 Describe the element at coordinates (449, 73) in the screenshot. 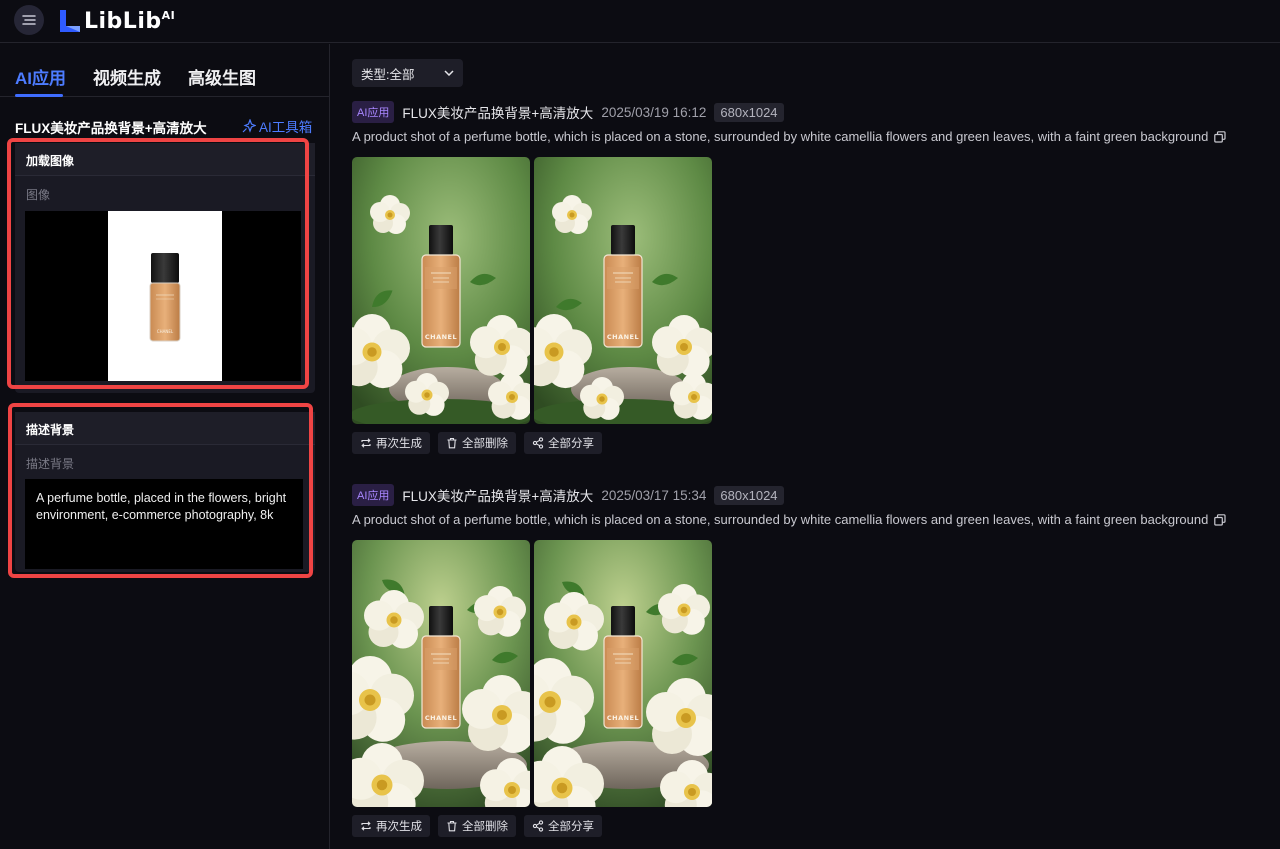

I see `chevron-down-icon` at that location.